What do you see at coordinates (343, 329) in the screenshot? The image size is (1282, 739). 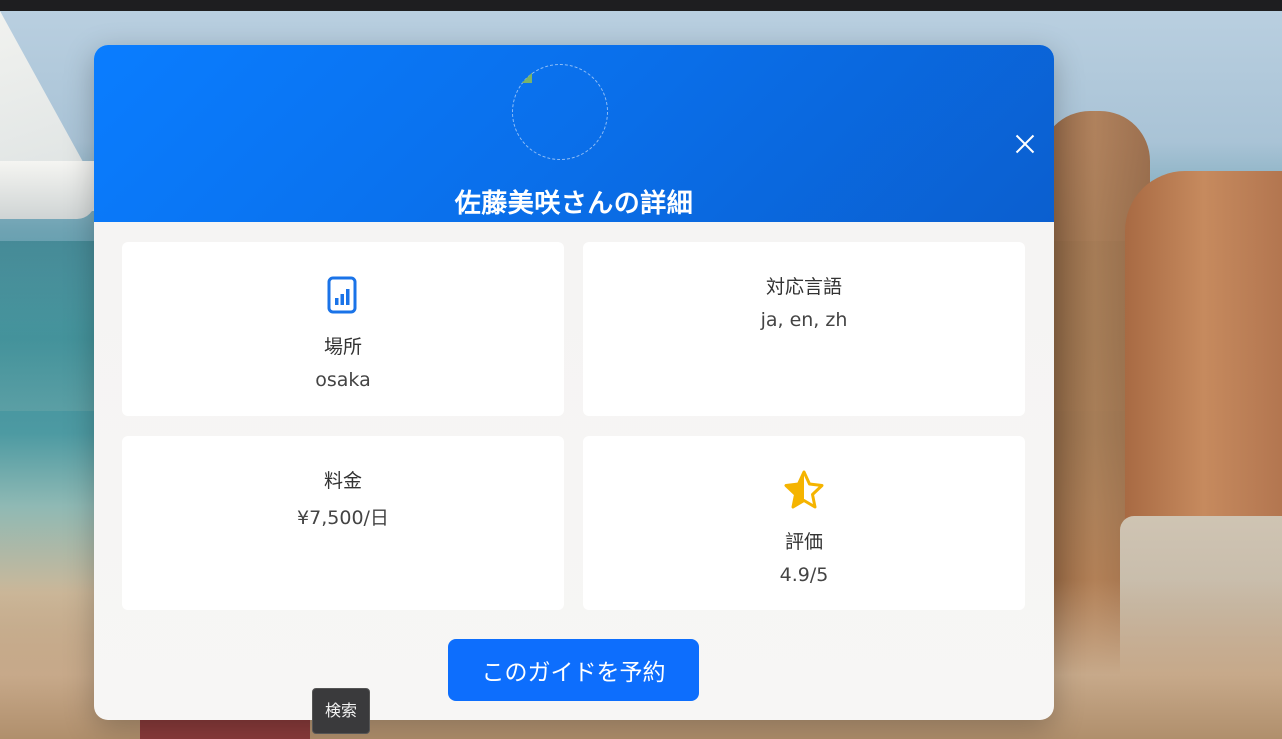 I see `location-card: 場所 osaka` at bounding box center [343, 329].